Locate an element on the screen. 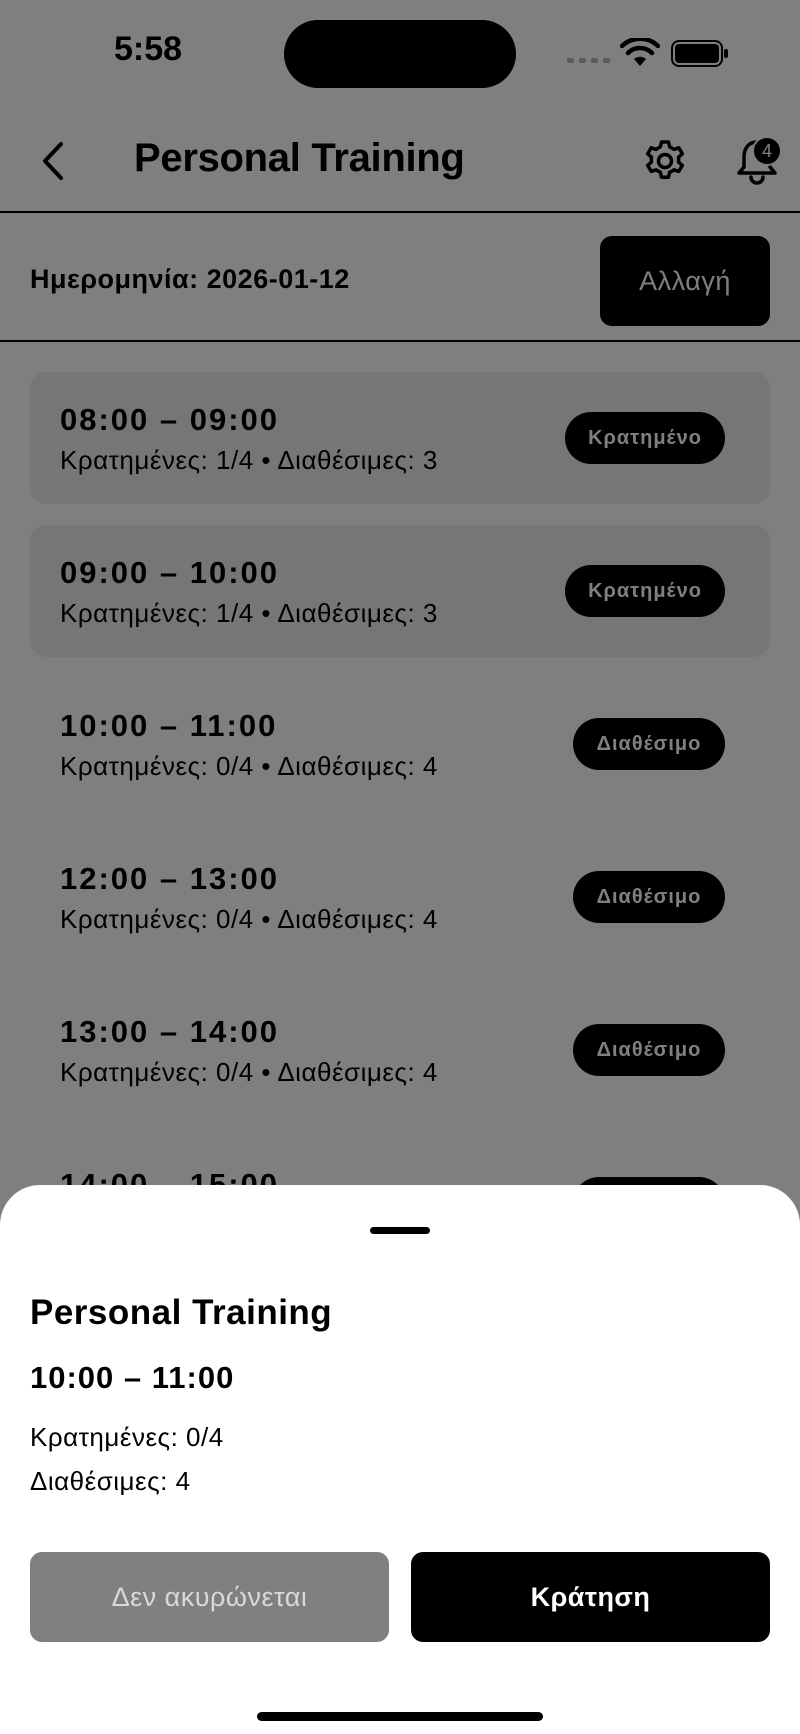 Image resolution: width=800 pixels, height=1734 pixels. sheet-grabber is located at coordinates (400, 1230).